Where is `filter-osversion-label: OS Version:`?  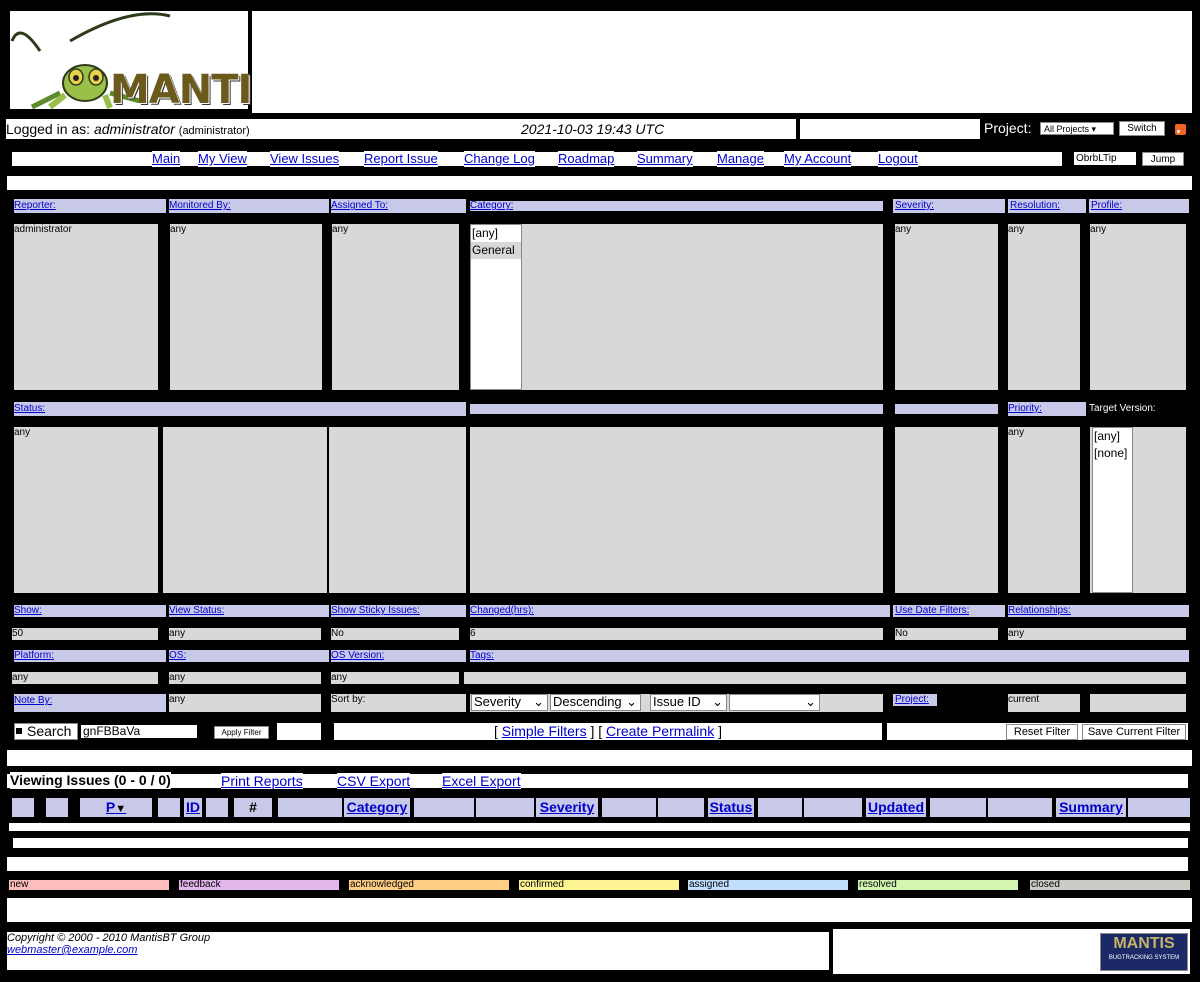
filter-osversion-label: OS Version: is located at coordinates (357, 655).